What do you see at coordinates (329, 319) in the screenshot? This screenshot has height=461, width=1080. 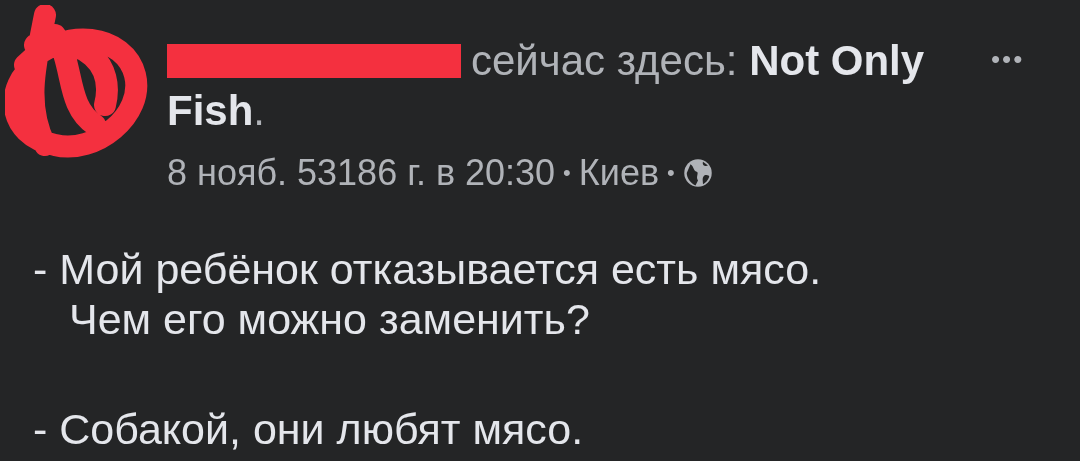 I see `post-text-line: Чем его можно заменить?` at bounding box center [329, 319].